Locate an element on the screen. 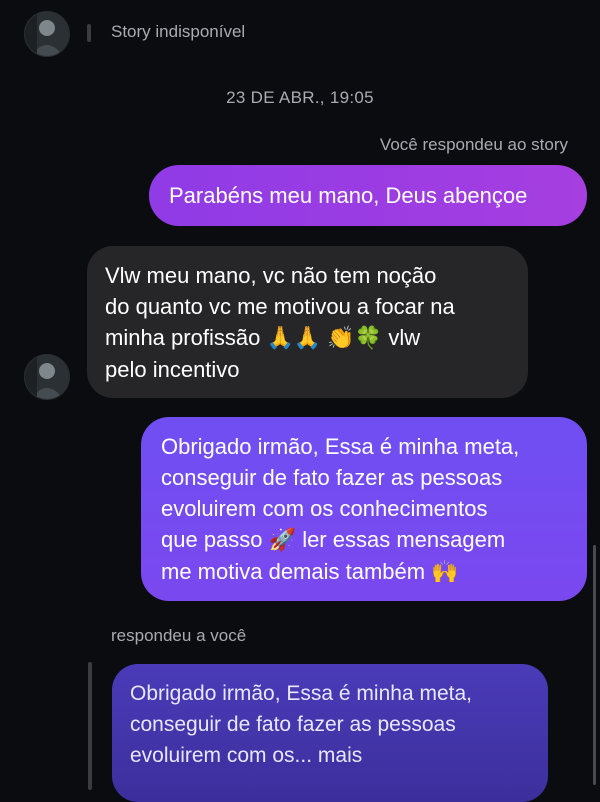 This screenshot has height=802, width=600. story-unavailable-text: Story indisponível is located at coordinates (178, 31).